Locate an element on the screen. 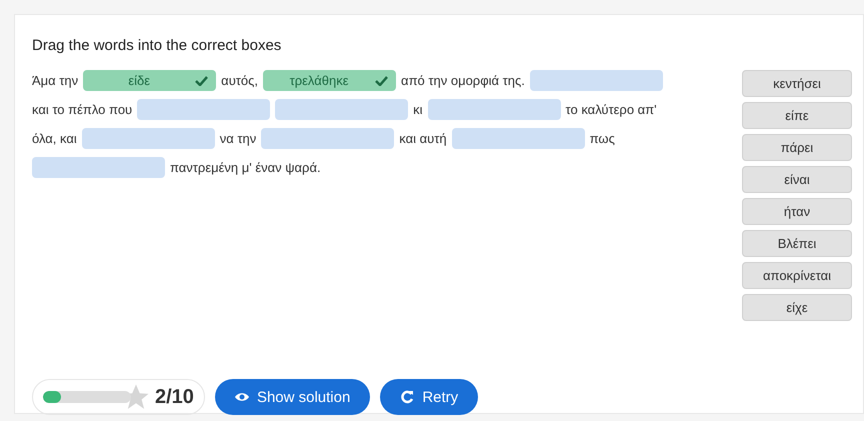  score-text: 2/10 is located at coordinates (174, 397).